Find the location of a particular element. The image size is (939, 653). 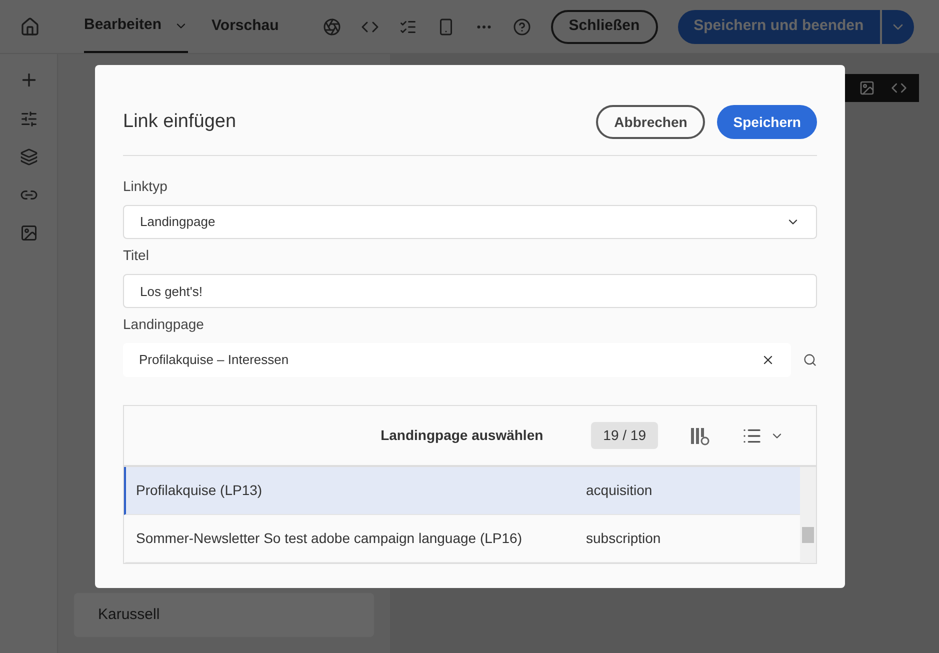

aperture-icon is located at coordinates (331, 27).